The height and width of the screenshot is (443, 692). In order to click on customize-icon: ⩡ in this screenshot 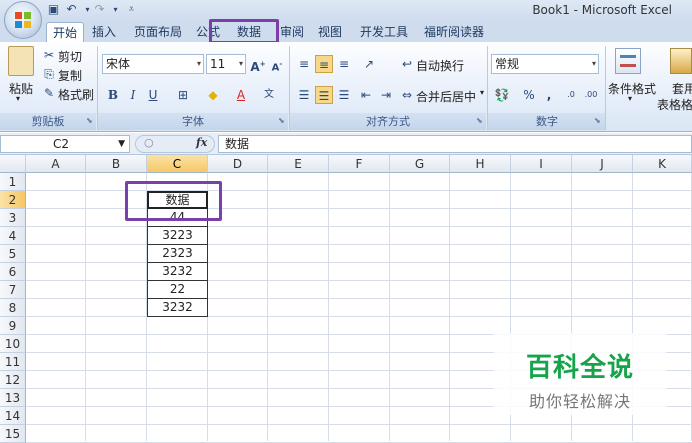, I will do `click(131, 9)`.